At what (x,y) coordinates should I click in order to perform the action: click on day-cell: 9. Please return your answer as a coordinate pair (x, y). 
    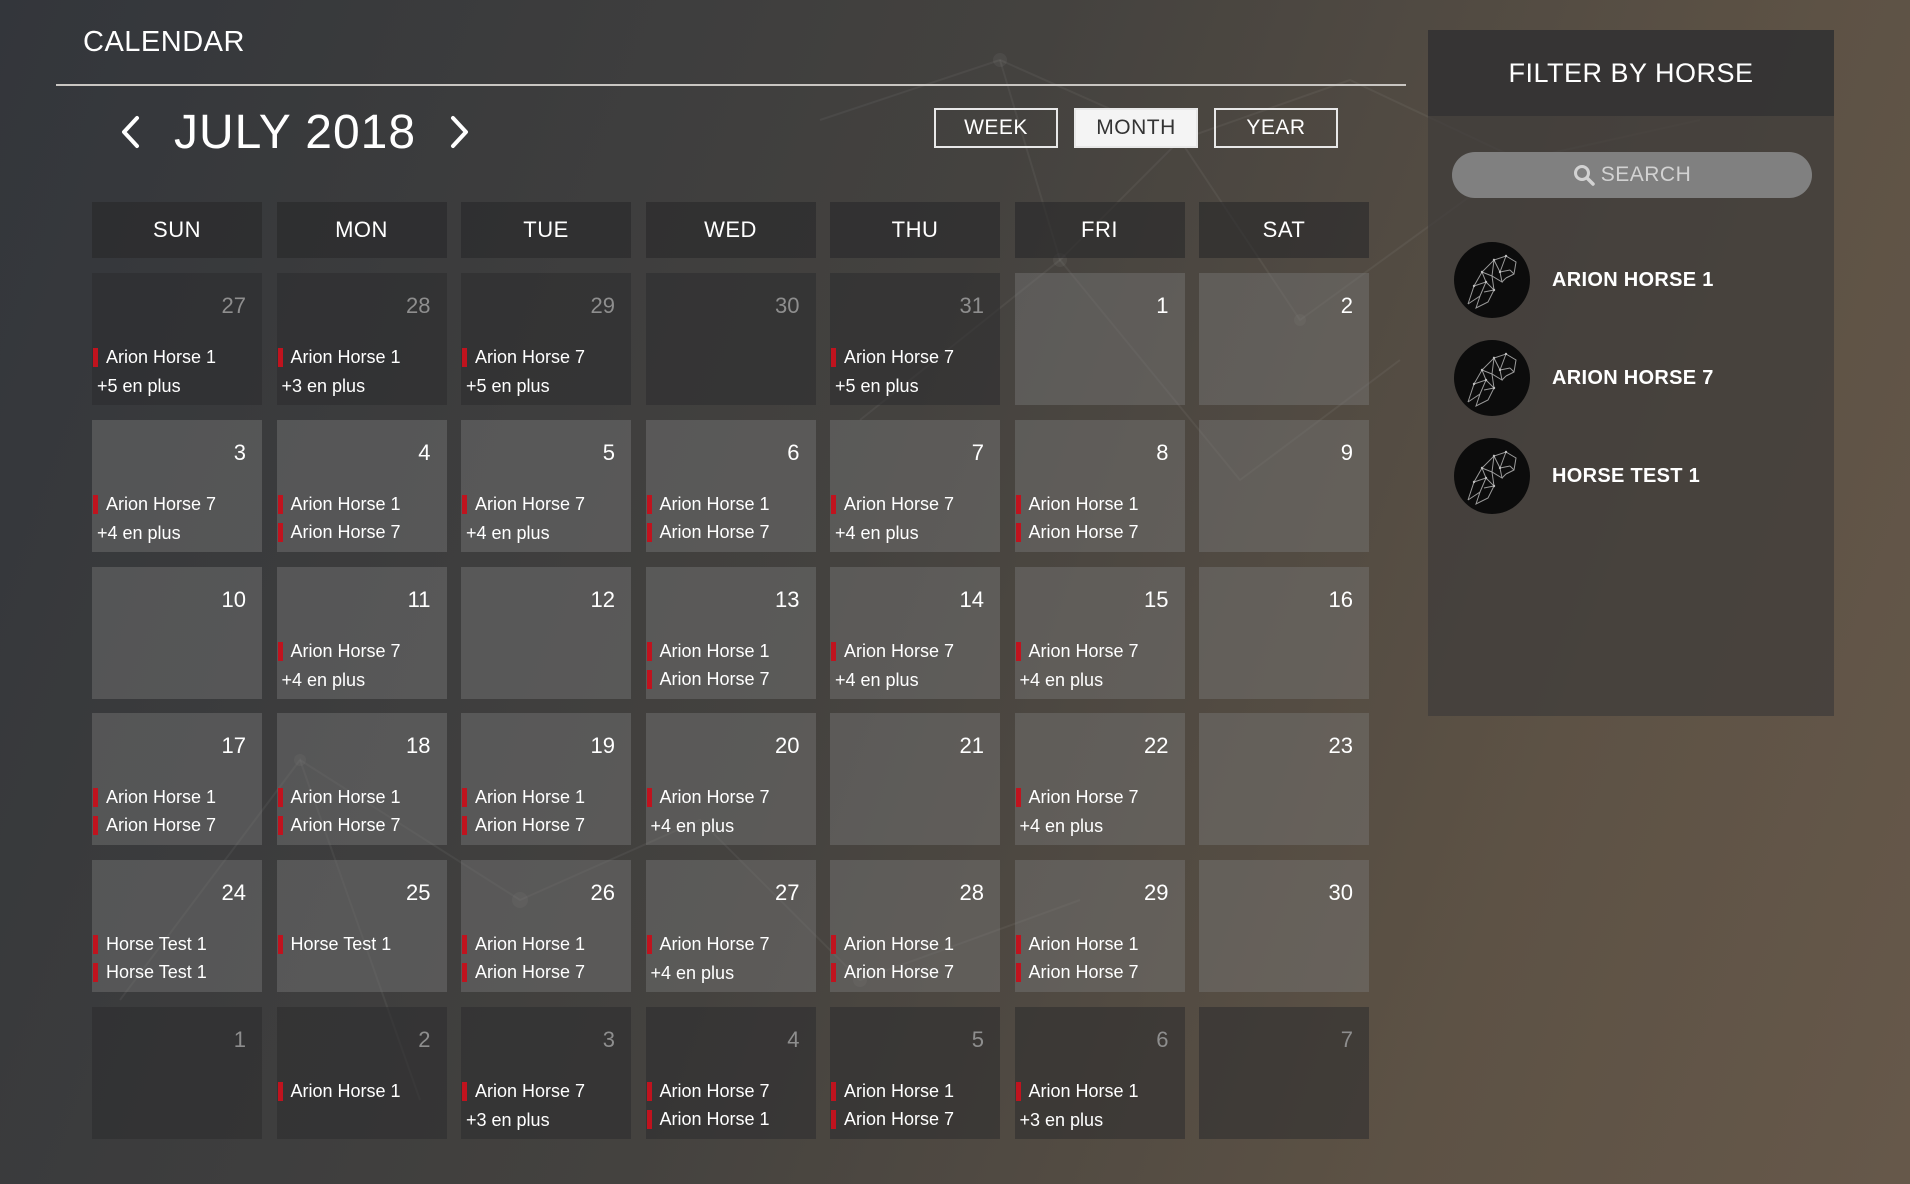
    Looking at the image, I should click on (1284, 485).